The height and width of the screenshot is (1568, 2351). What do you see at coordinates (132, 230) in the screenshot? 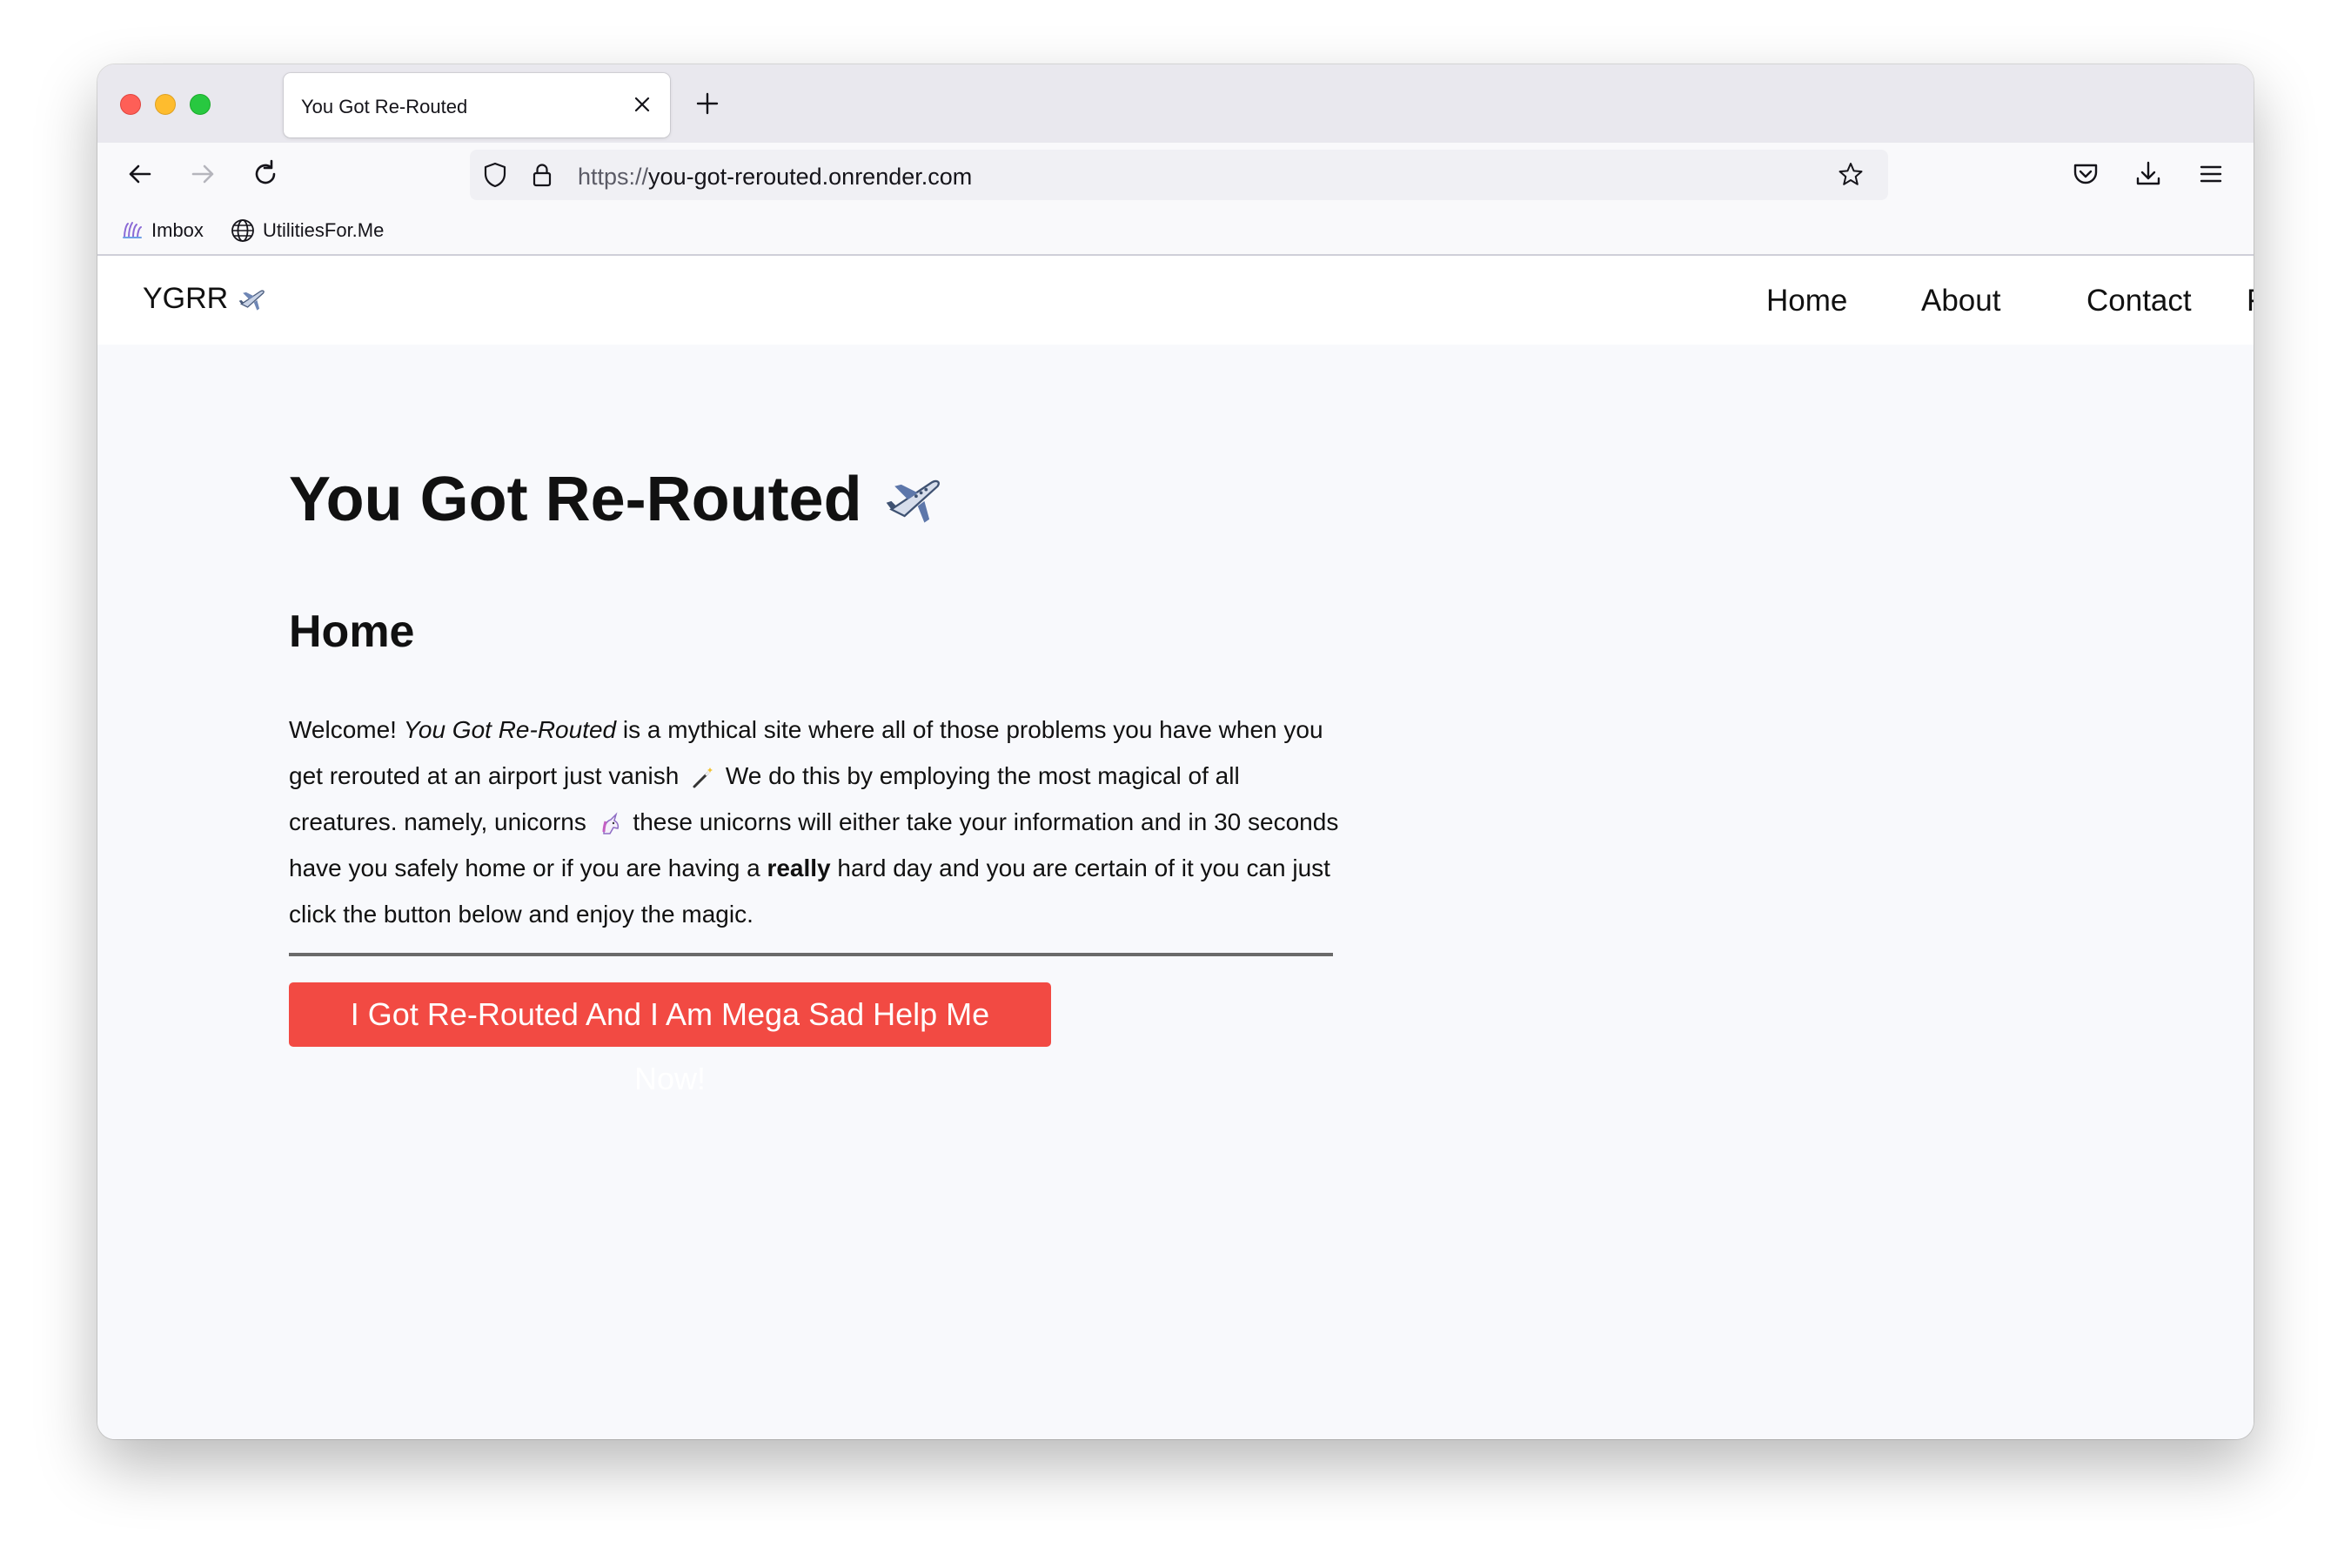
I see `imbox-icon` at bounding box center [132, 230].